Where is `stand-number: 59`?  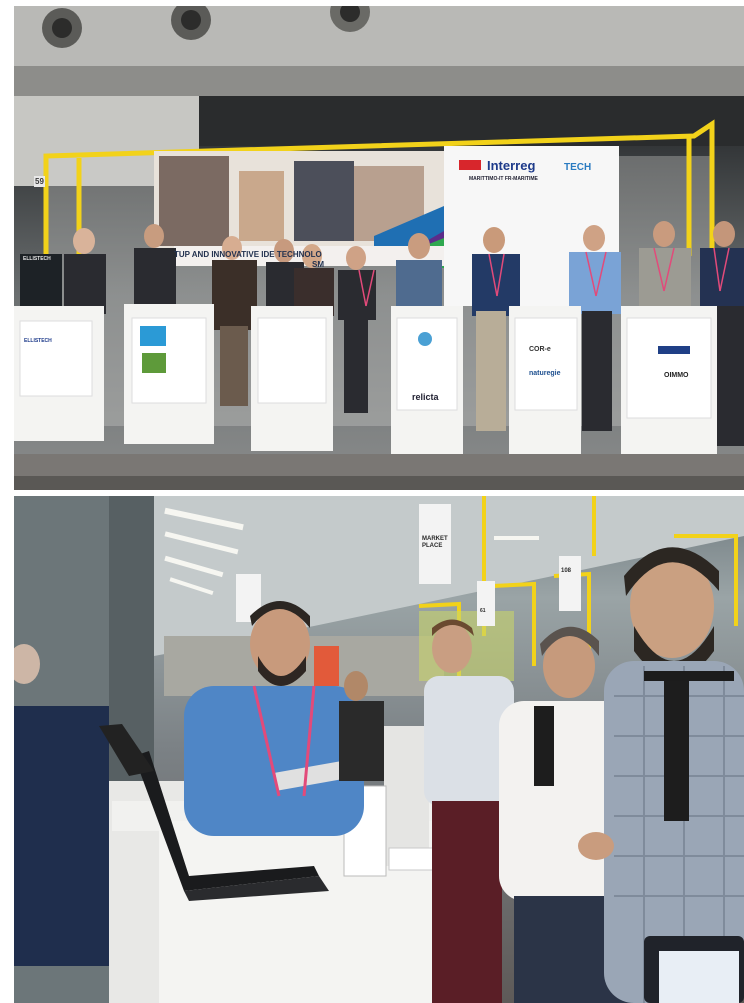 stand-number: 59 is located at coordinates (39, 181).